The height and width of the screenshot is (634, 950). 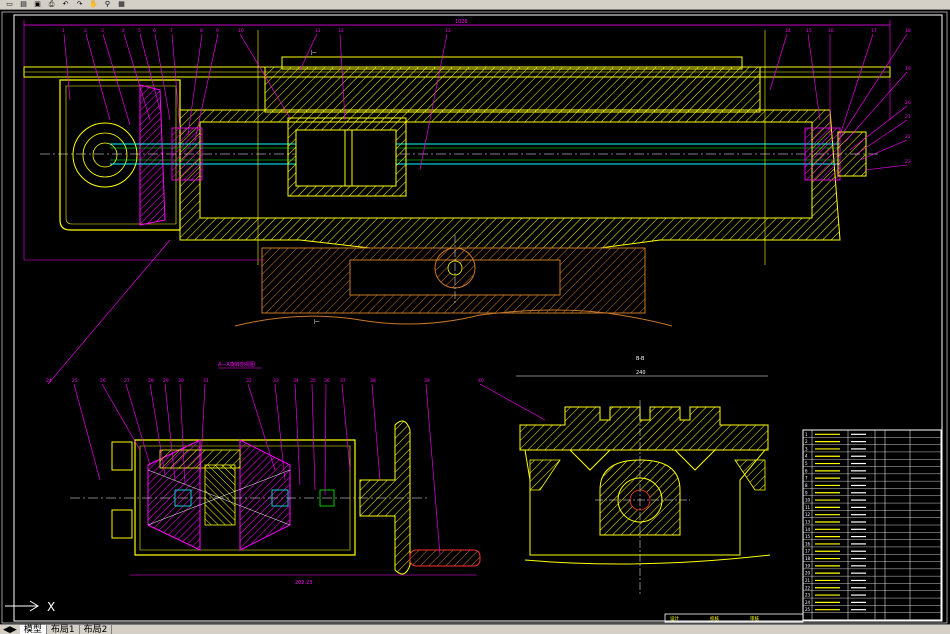 What do you see at coordinates (37, 4) in the screenshot?
I see `save-icon: ▣` at bounding box center [37, 4].